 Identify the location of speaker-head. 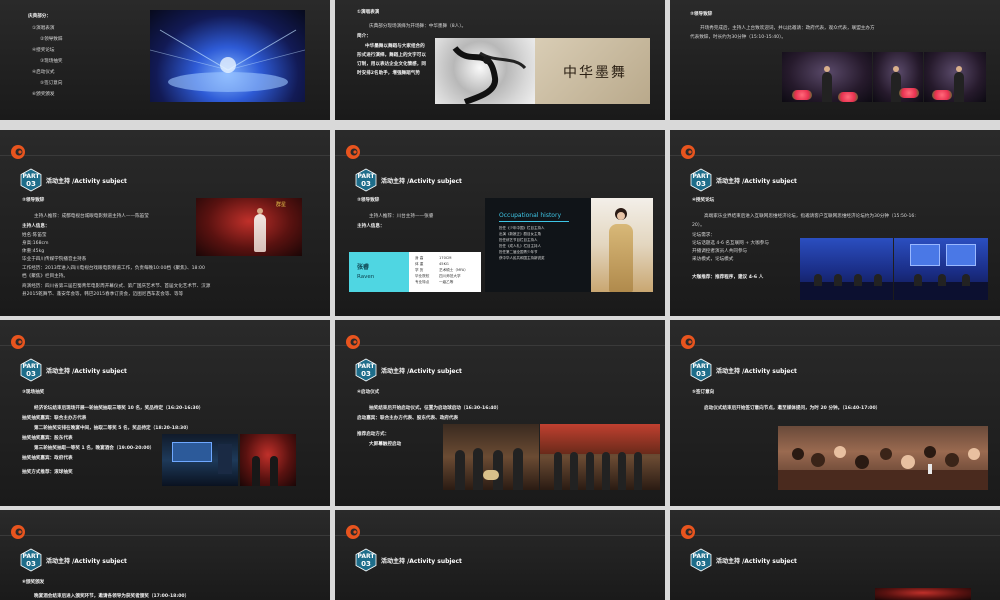
(827, 69).